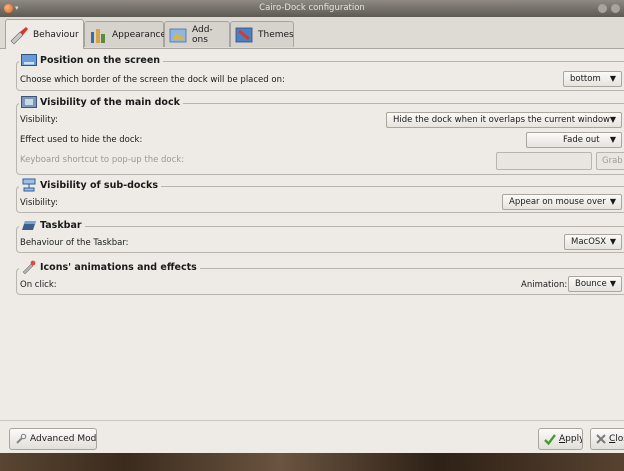  I want to click on screen-position-icon, so click(29, 60).